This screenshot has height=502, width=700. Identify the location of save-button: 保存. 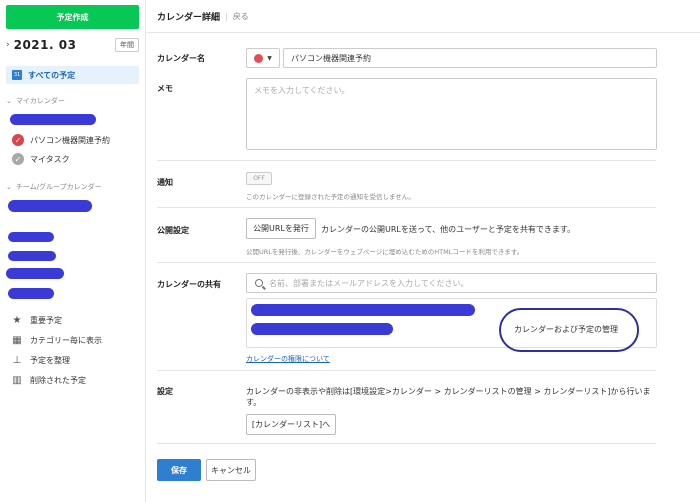
(179, 470).